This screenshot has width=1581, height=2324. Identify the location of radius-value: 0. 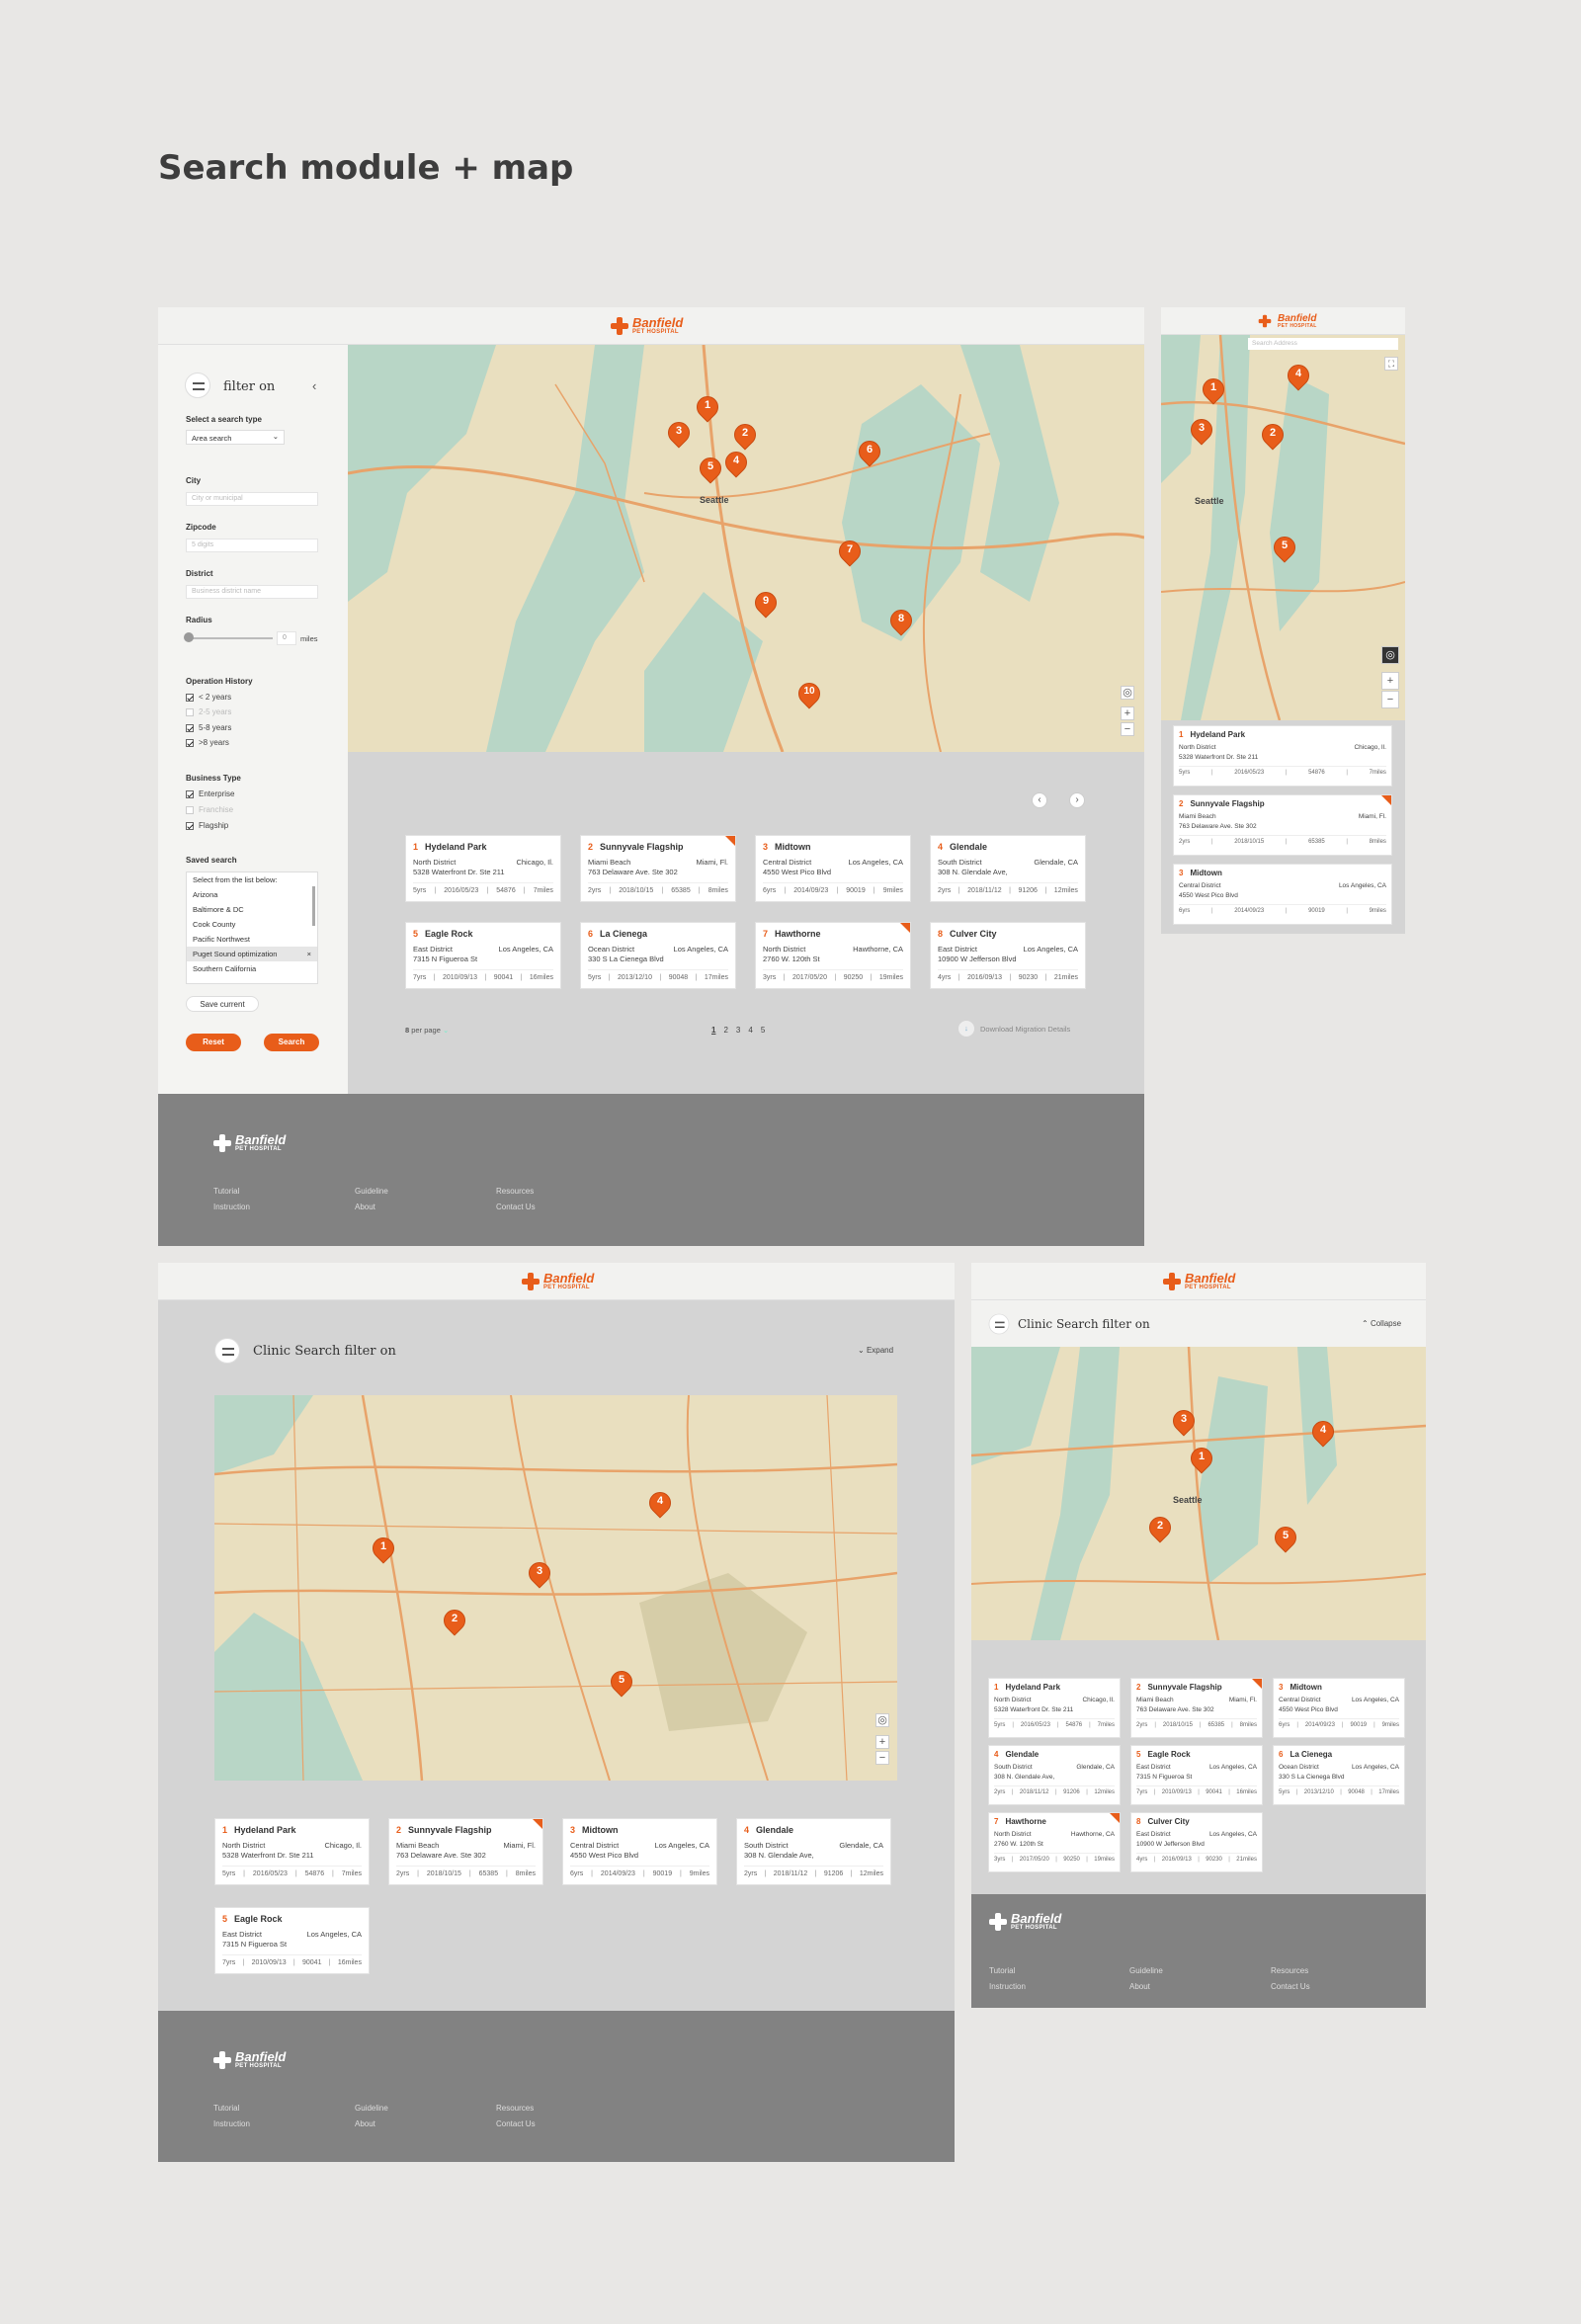
(286, 638).